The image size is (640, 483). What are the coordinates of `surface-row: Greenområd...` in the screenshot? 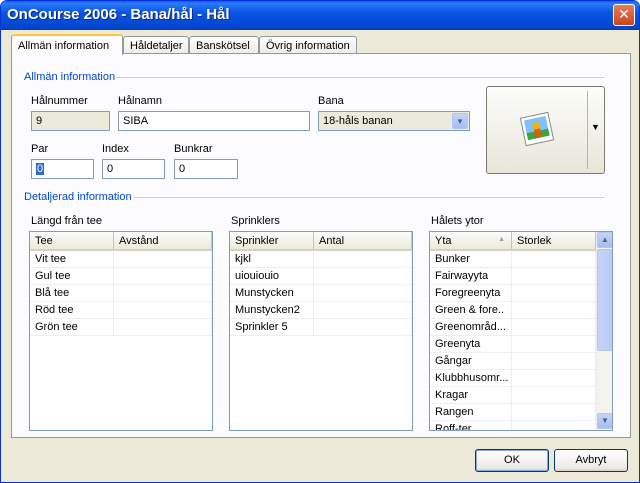 It's located at (513, 327).